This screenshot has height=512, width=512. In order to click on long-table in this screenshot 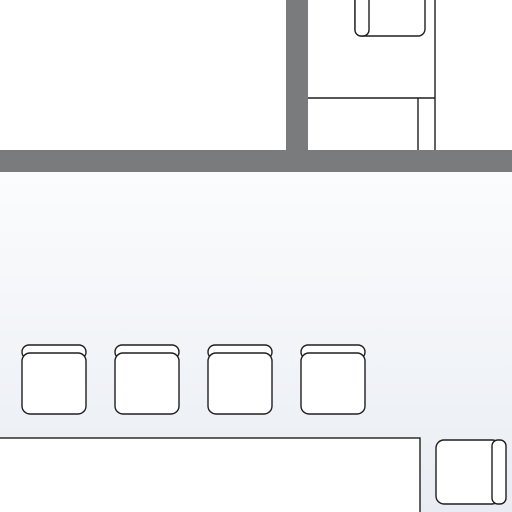, I will do `click(210, 474)`.